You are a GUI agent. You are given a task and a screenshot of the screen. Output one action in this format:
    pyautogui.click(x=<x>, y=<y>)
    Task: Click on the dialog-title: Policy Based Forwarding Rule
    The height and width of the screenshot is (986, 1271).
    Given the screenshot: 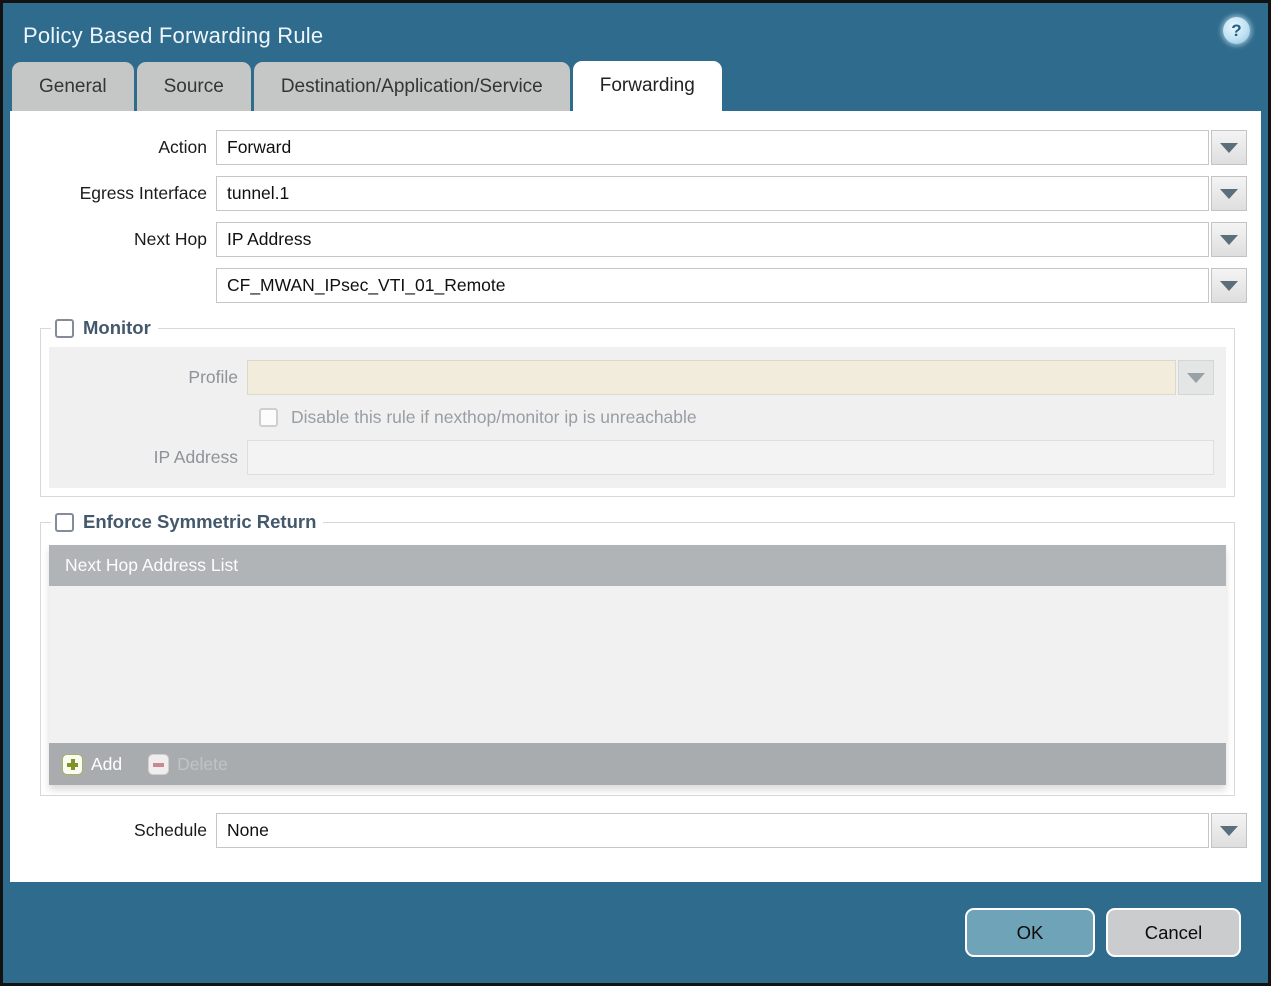 What is the action you would take?
    pyautogui.click(x=173, y=35)
    